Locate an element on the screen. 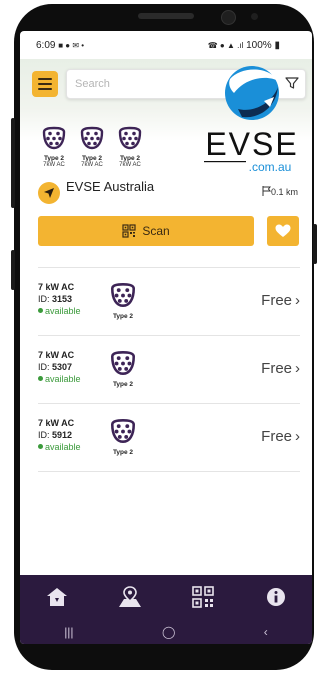  navigate-button is located at coordinates (49, 193).